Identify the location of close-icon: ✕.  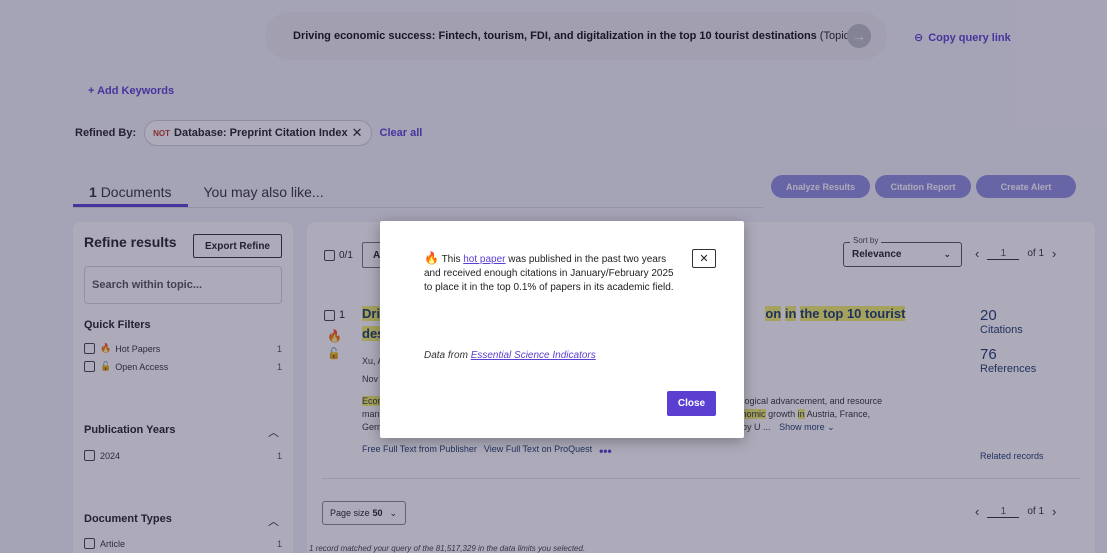
(704, 258).